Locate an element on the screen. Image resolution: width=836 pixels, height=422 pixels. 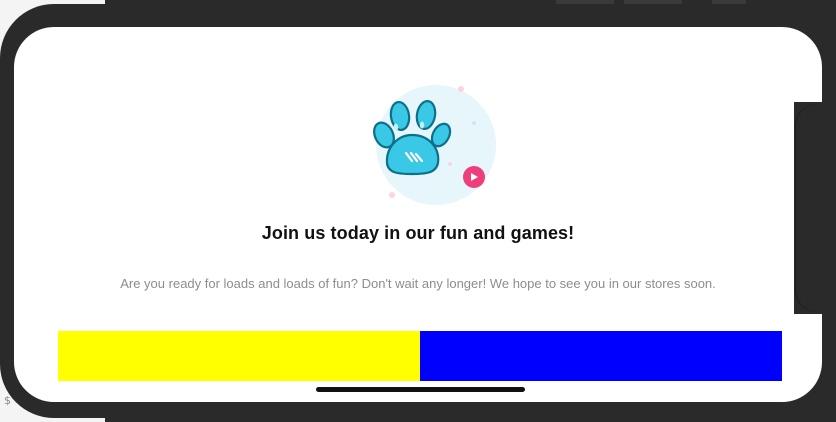
left-action-button is located at coordinates (239, 356).